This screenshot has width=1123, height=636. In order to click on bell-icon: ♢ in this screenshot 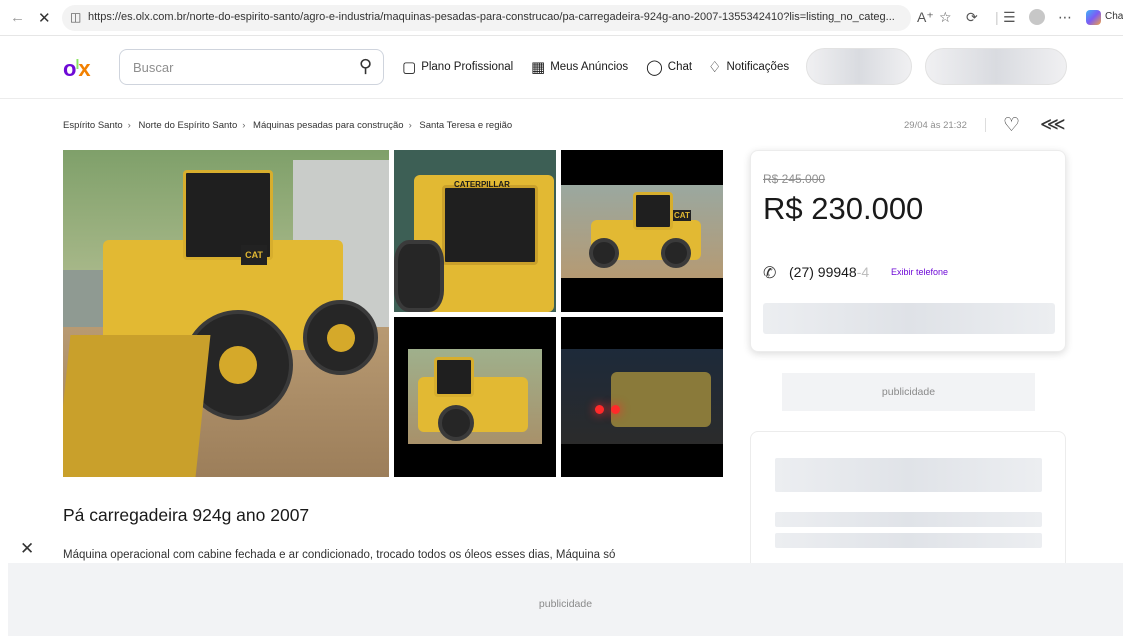, I will do `click(715, 67)`.